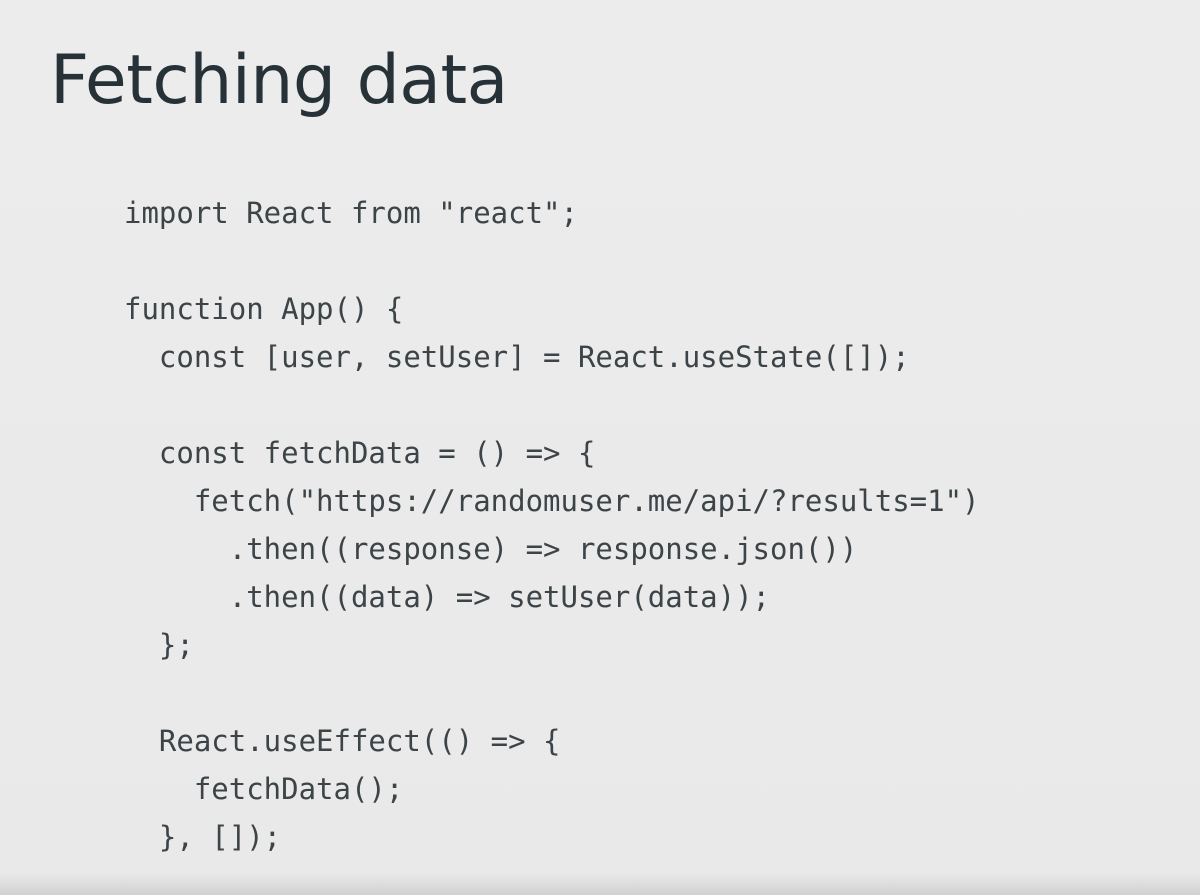  I want to click on code-line: .then((data) => setUser(data));, so click(447, 597).